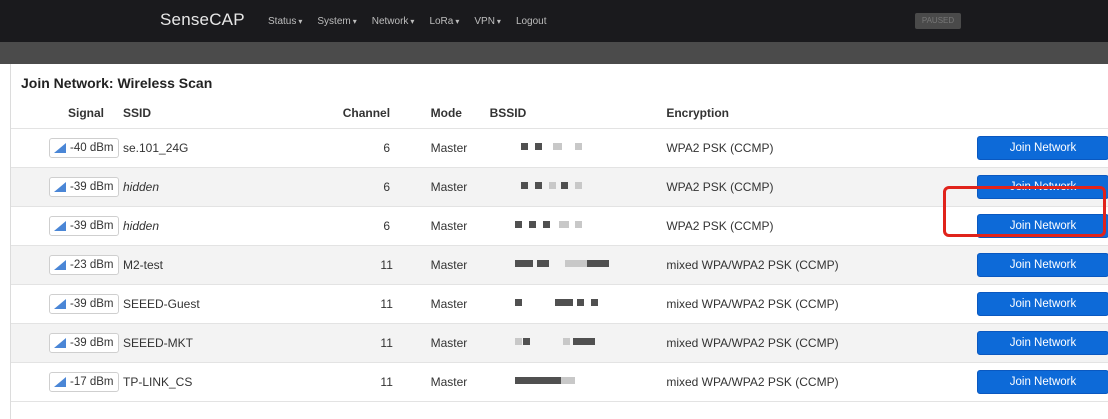 The height and width of the screenshot is (419, 1108). What do you see at coordinates (531, 21) in the screenshot?
I see `menu-logout: Logout` at bounding box center [531, 21].